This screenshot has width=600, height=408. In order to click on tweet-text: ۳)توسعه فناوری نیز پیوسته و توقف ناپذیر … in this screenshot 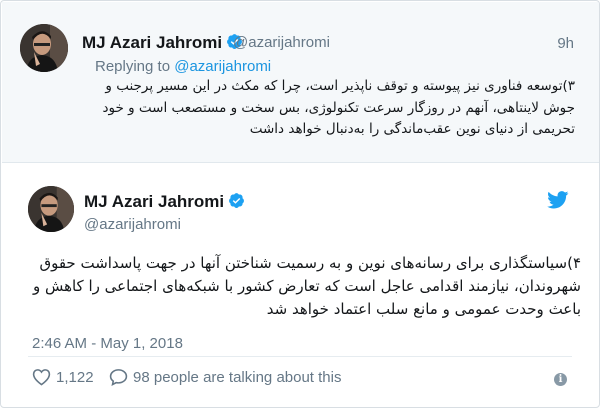, I will do `click(338, 107)`.